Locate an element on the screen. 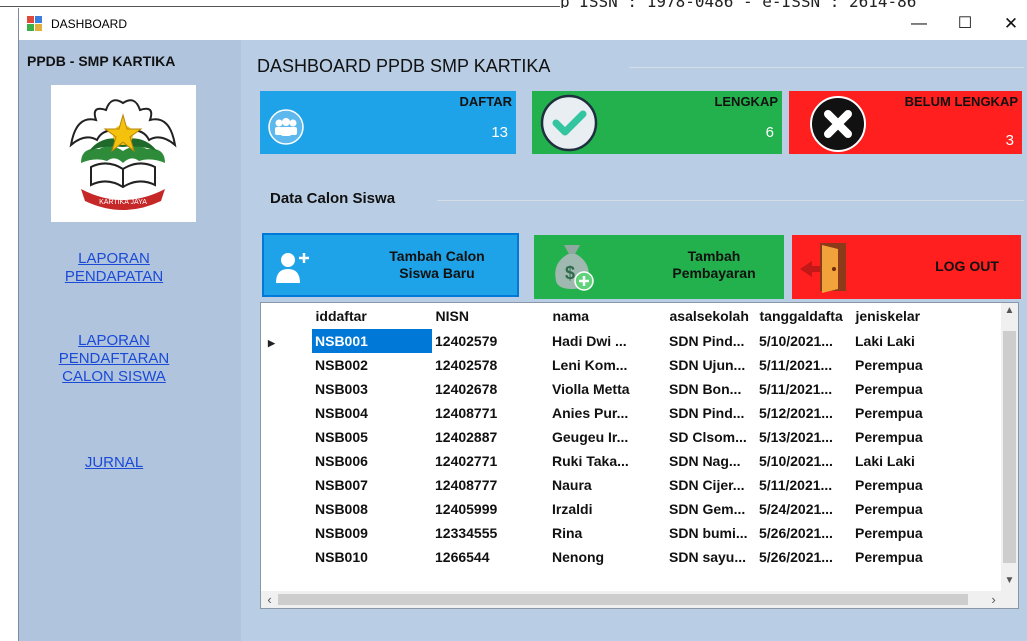  cell-nisn: 12408777 is located at coordinates (490, 485).